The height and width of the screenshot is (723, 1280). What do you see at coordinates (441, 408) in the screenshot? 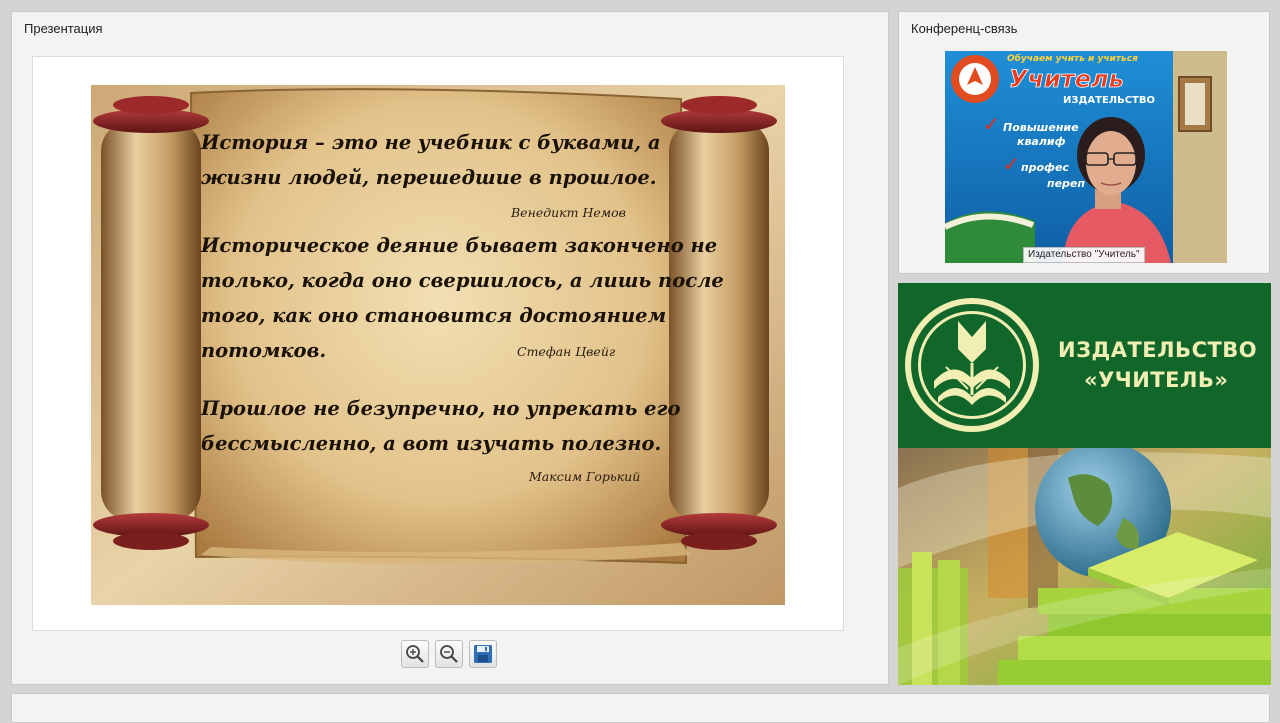
I see `quote-line: Прошлое не безупречно, но упрекать его` at bounding box center [441, 408].